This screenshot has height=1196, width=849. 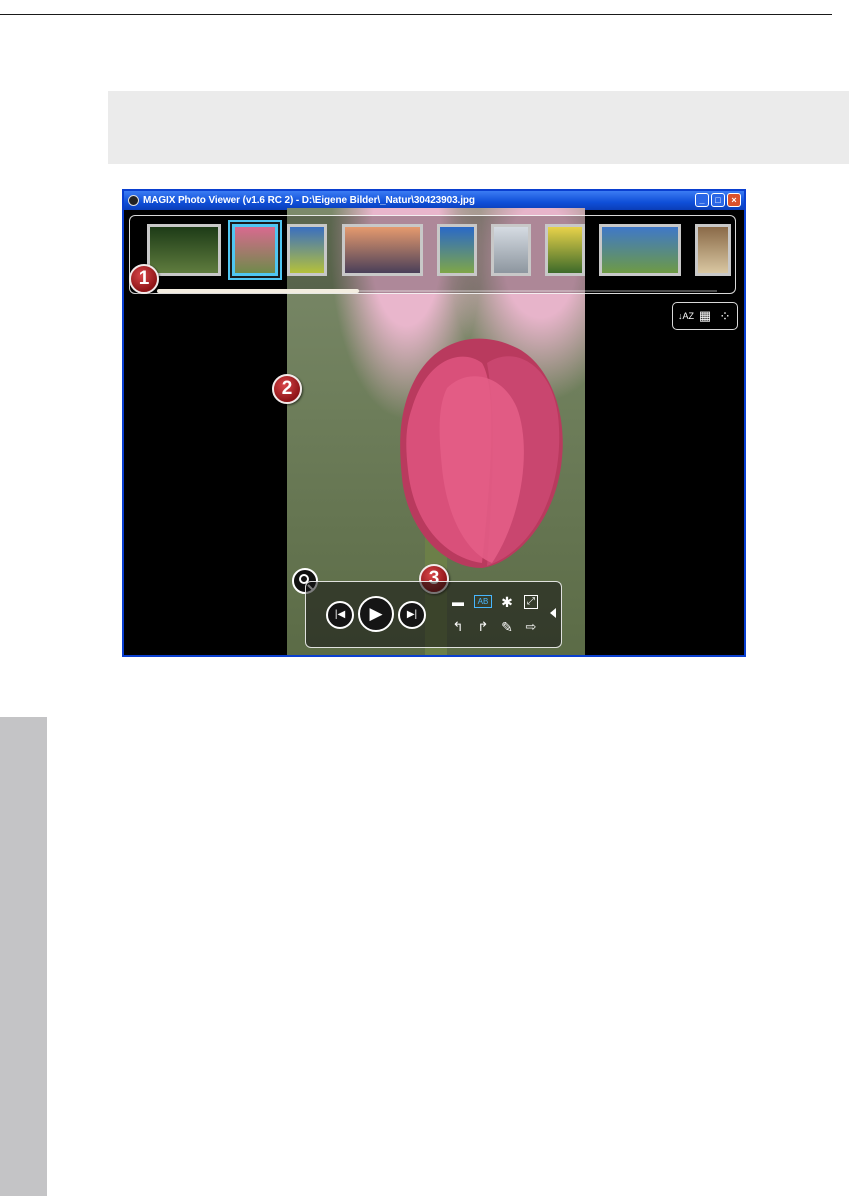 I want to click on open-folder-icon: ▬, so click(x=458, y=602).